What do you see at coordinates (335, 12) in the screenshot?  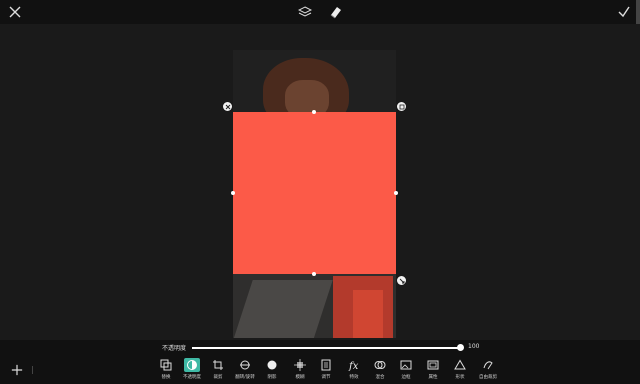 I see `eraser-icon` at bounding box center [335, 12].